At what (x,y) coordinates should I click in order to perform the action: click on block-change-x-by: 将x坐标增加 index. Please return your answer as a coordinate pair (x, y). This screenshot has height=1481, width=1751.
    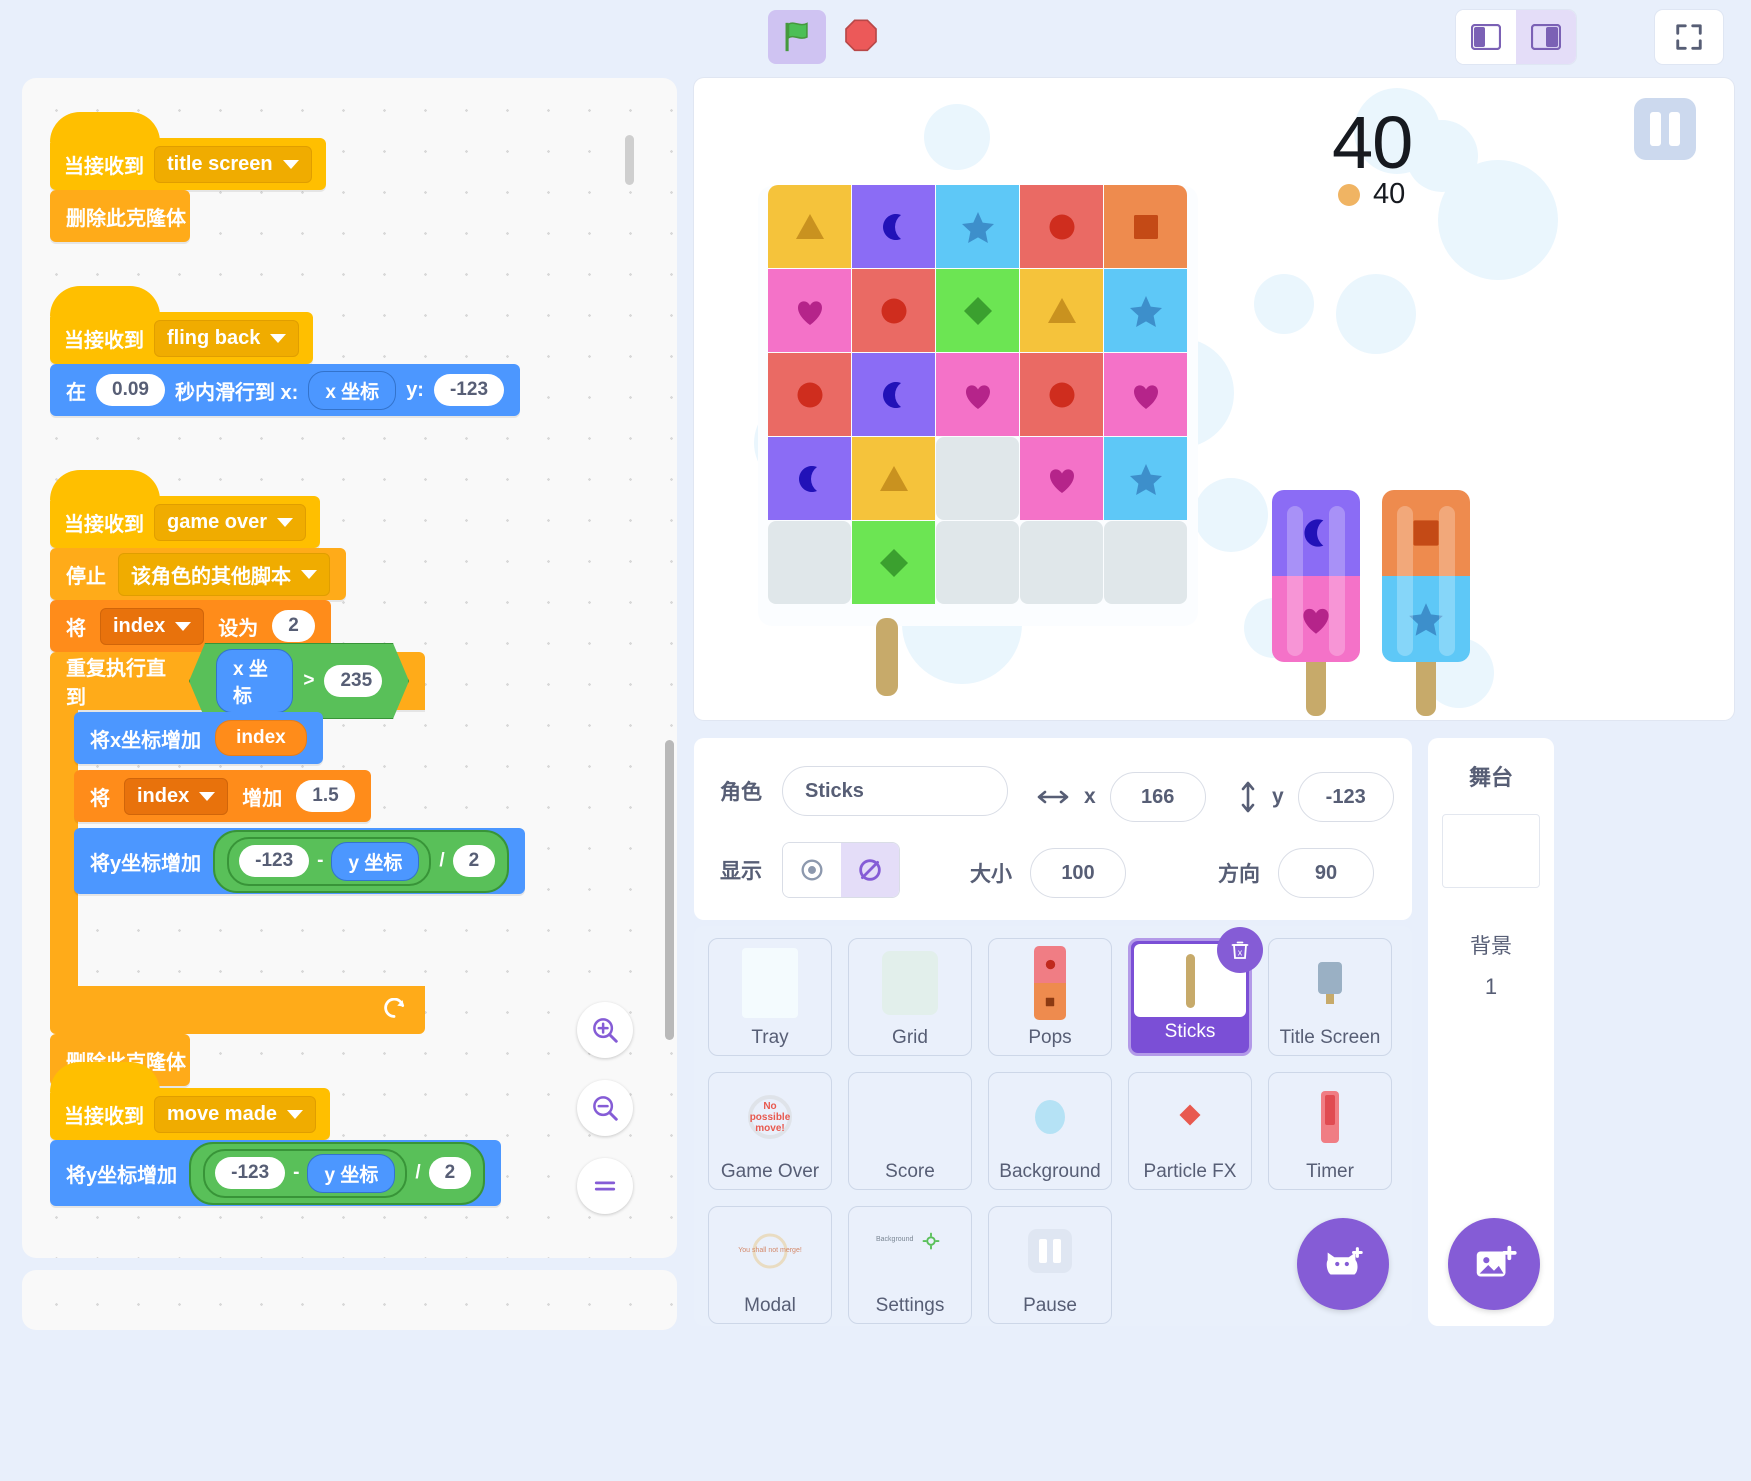
    Looking at the image, I should click on (198, 738).